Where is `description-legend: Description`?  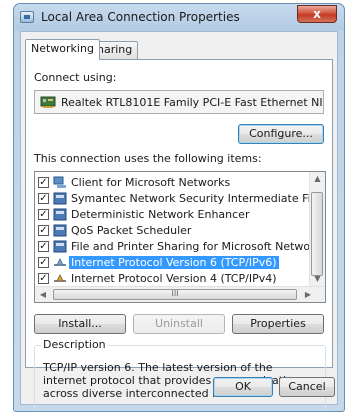 description-legend: Description is located at coordinates (74, 344).